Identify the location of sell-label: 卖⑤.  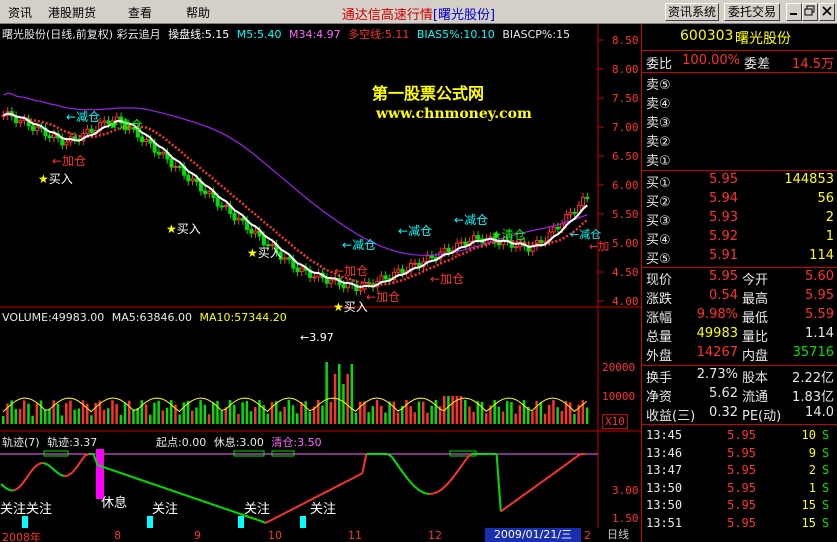
(658, 85).